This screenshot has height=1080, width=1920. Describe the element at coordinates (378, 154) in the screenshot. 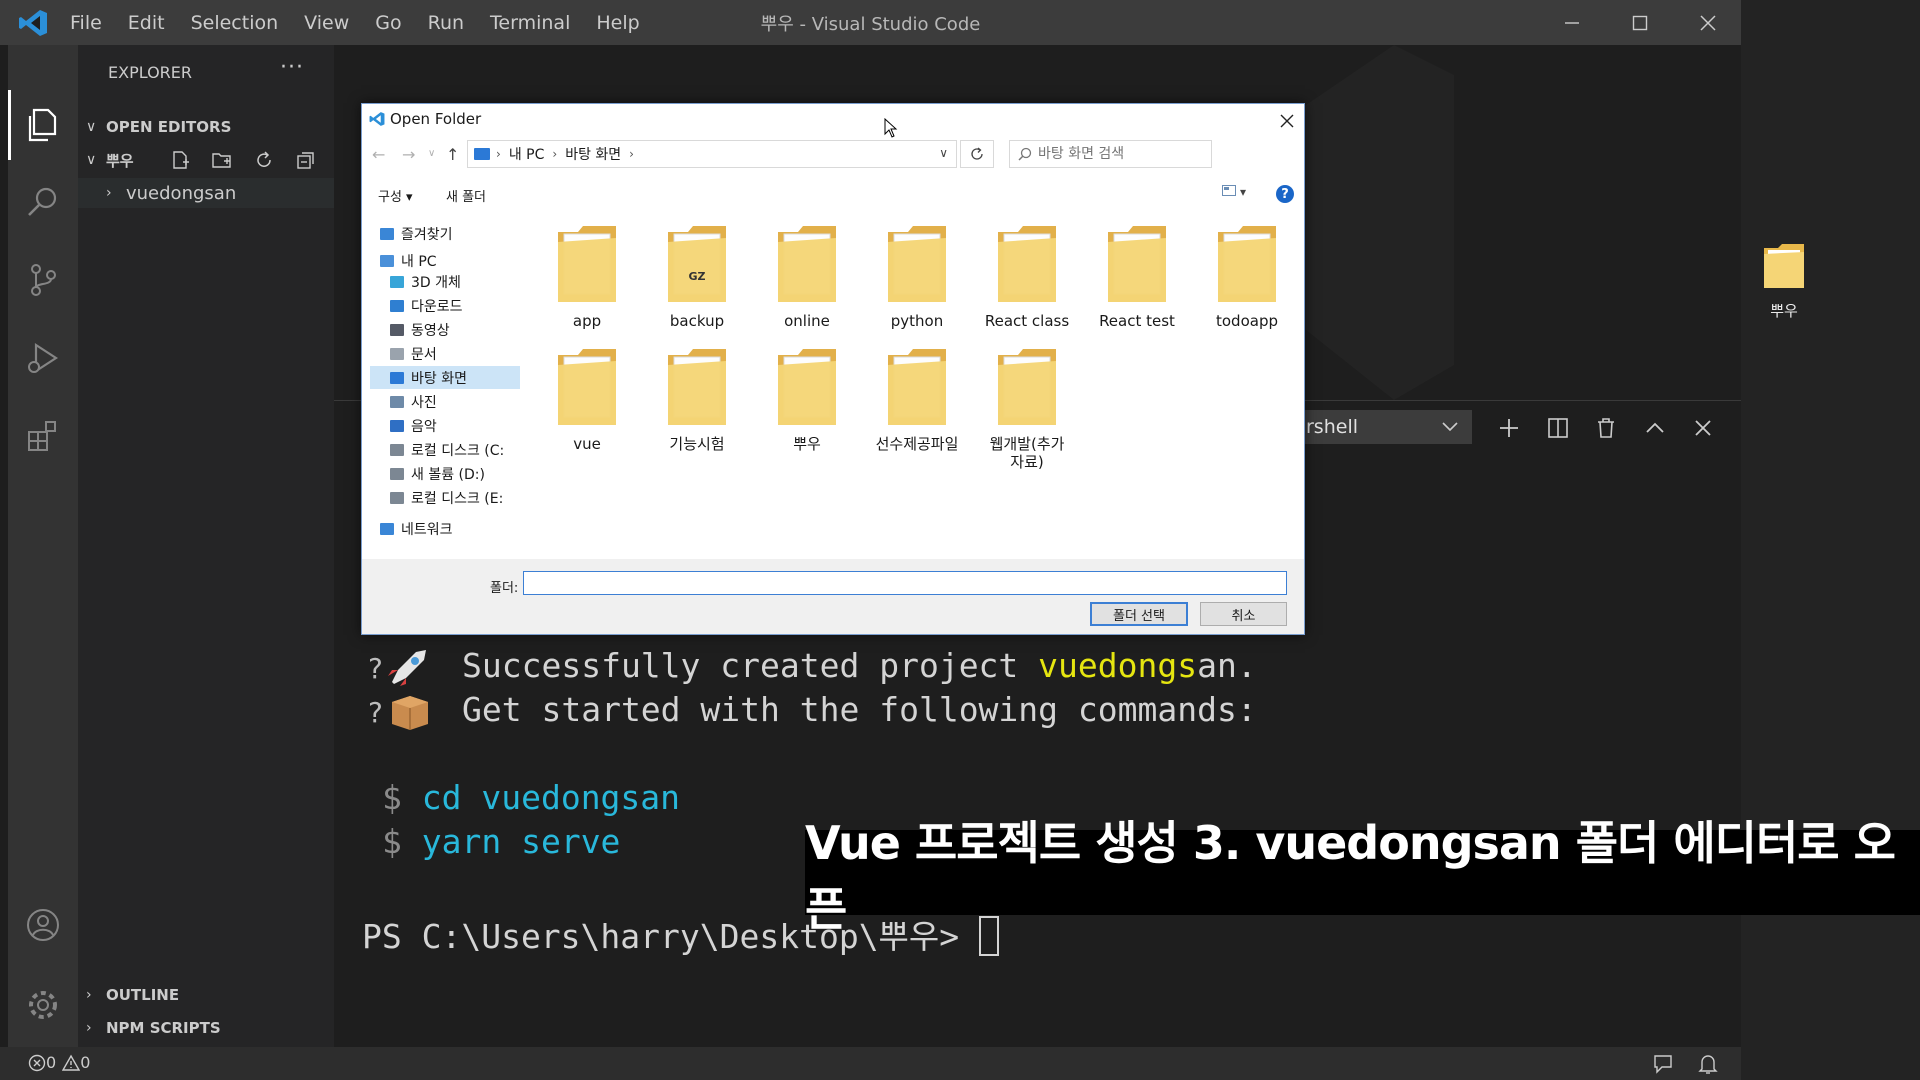

I see `back-button: ←` at that location.